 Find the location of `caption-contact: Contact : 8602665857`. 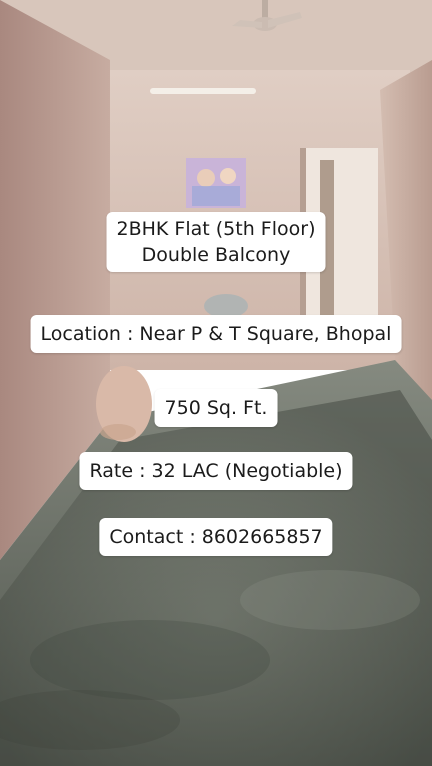

caption-contact: Contact : 8602665857 is located at coordinates (216, 537).